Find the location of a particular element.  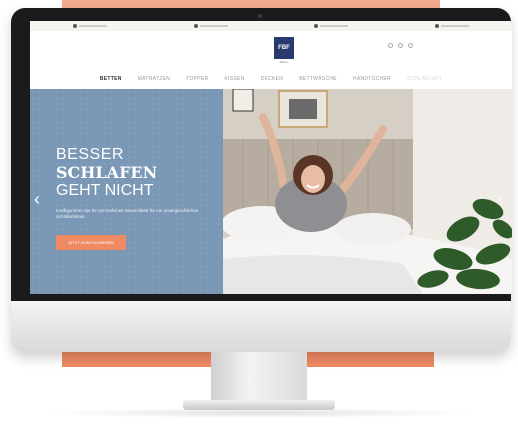

hero-headline: BESSER SCHLAFEN GEHT NICHT is located at coordinates (106, 173).